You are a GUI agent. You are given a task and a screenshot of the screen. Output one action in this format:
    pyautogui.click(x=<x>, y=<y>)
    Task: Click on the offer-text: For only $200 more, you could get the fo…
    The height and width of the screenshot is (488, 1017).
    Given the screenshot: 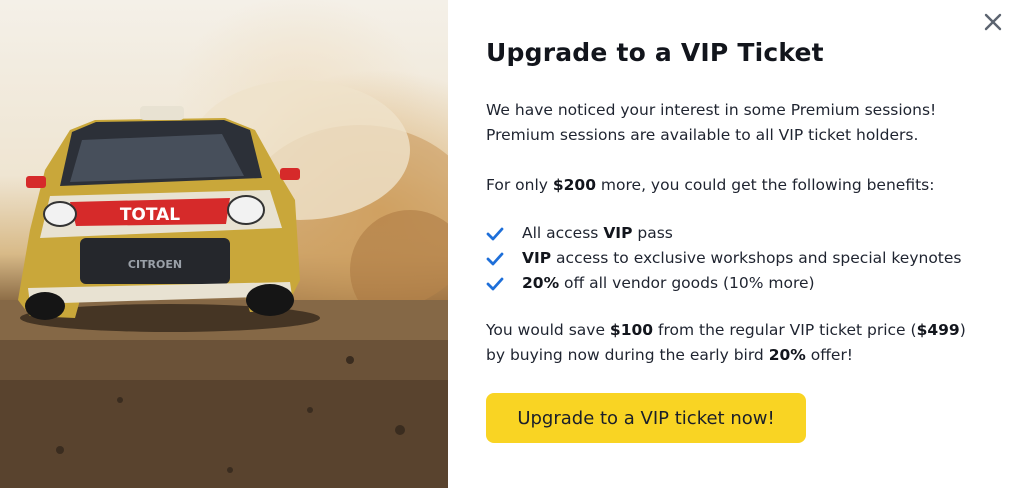 What is the action you would take?
    pyautogui.click(x=731, y=185)
    